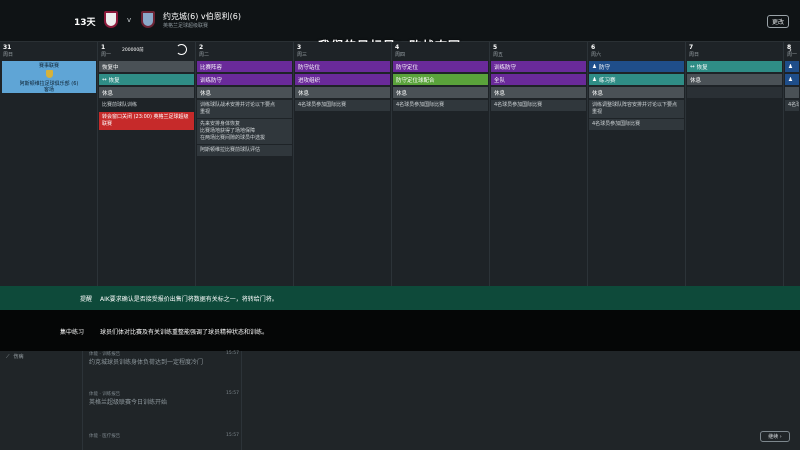  What do you see at coordinates (400, 330) in the screenshot?
I see `focus-bar: 集中练习 球员们体对比赛及有关训练重整能强调了球员精神状态和训练。` at bounding box center [400, 330].